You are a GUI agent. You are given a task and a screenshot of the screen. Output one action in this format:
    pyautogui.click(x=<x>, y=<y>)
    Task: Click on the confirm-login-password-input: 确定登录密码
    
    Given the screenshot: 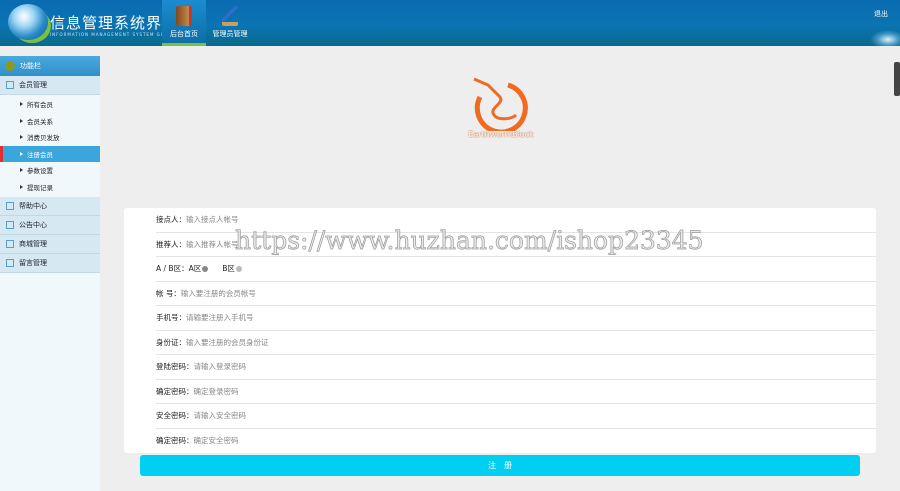 What is the action you would take?
    pyautogui.click(x=216, y=391)
    